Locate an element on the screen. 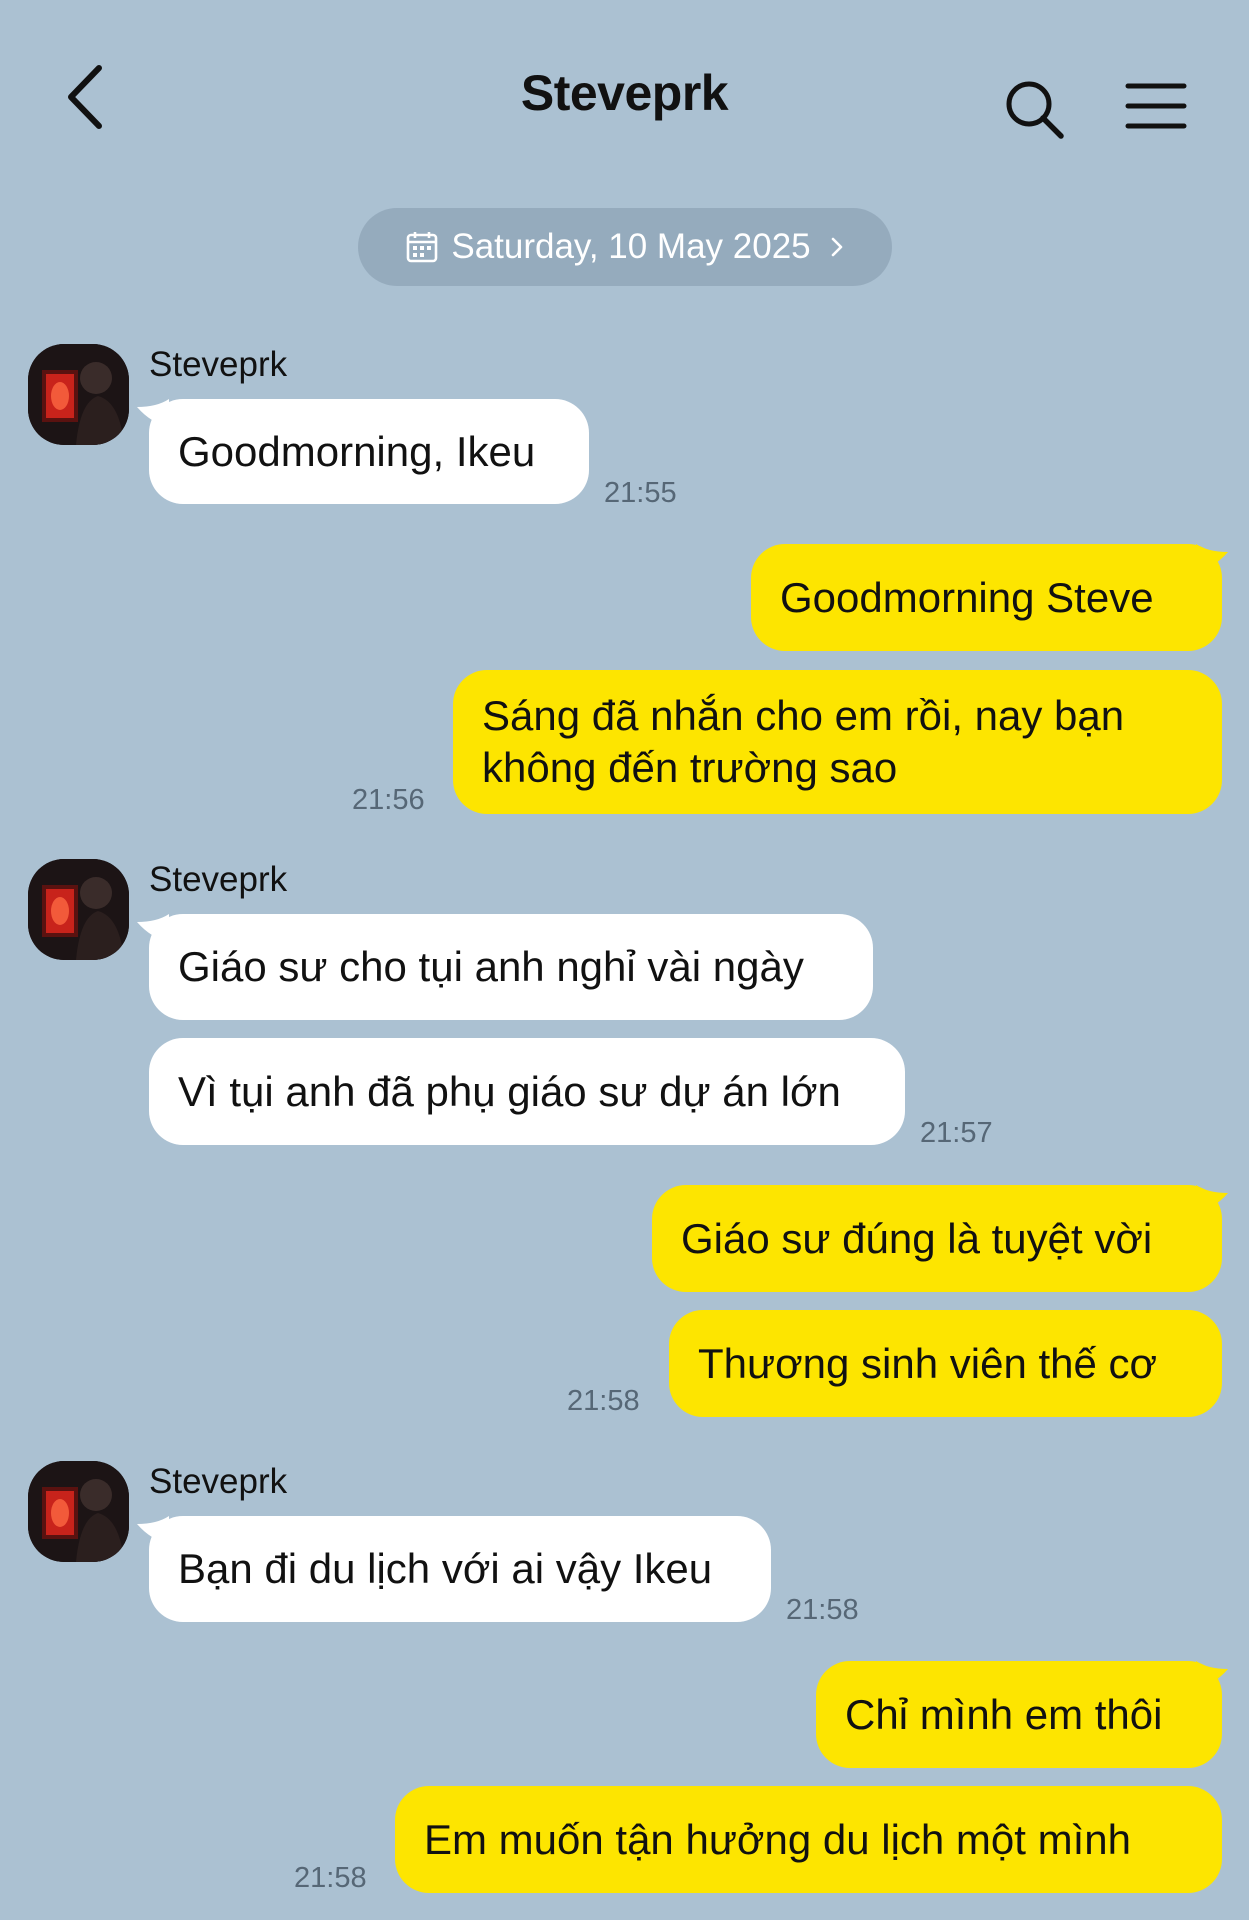 This screenshot has height=1920, width=1249. calendar-icon is located at coordinates (422, 247).